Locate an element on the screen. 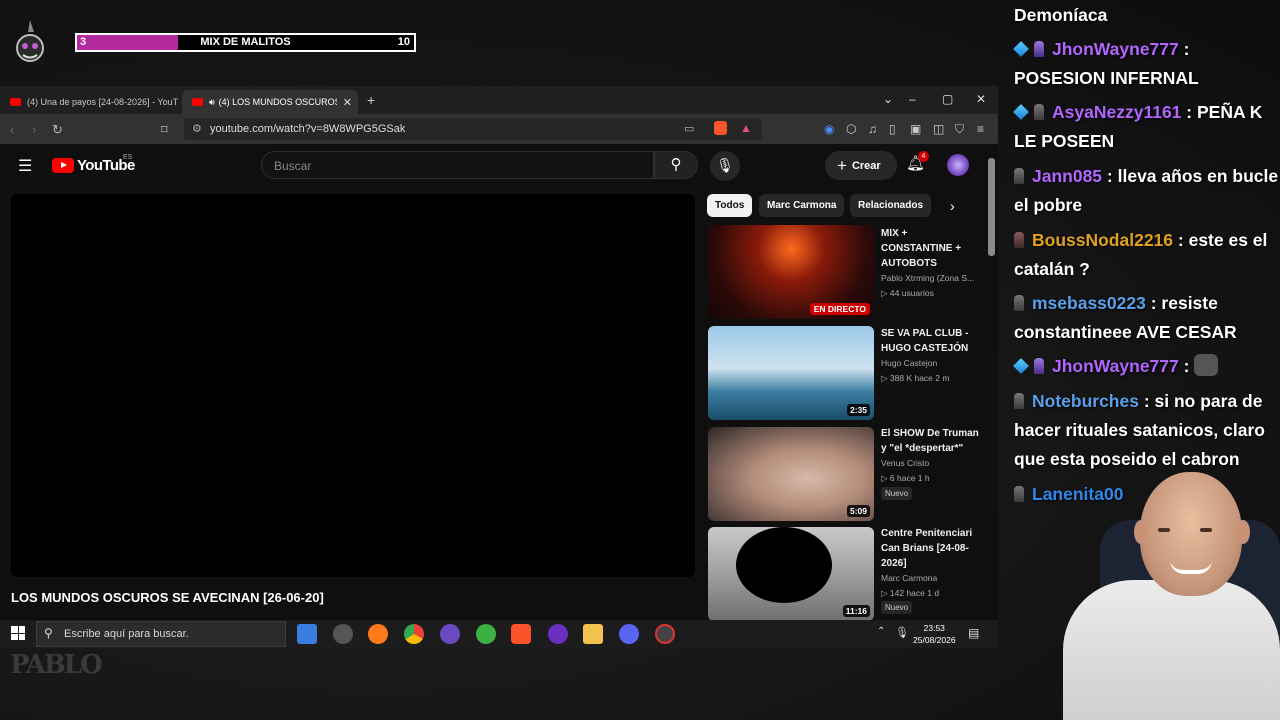 Image resolution: width=1280 pixels, height=720 pixels. cast-icon: ▭ is located at coordinates (689, 128).